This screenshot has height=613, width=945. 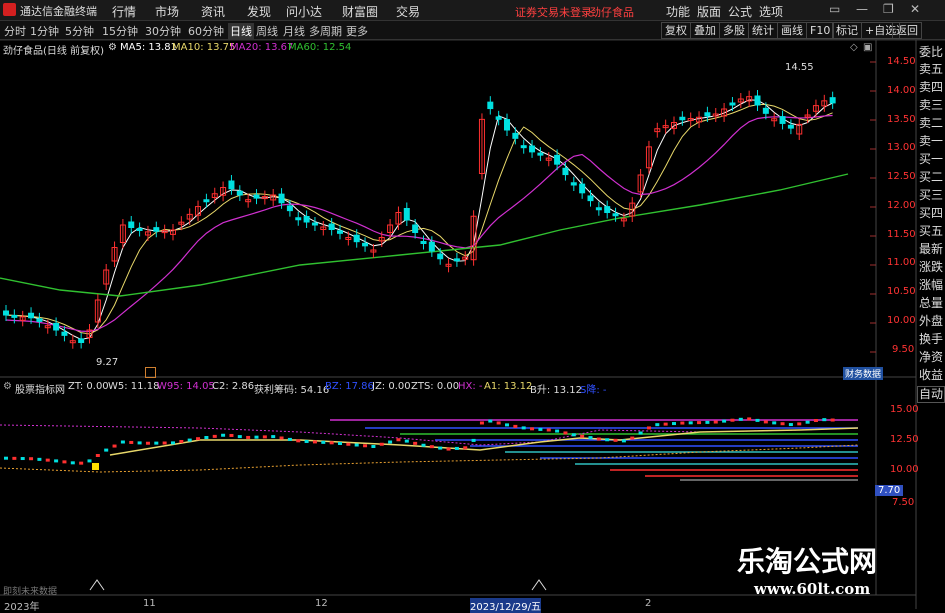 What do you see at coordinates (435, 386) in the screenshot?
I see `ind-zts: ZTS: 0.00` at bounding box center [435, 386].